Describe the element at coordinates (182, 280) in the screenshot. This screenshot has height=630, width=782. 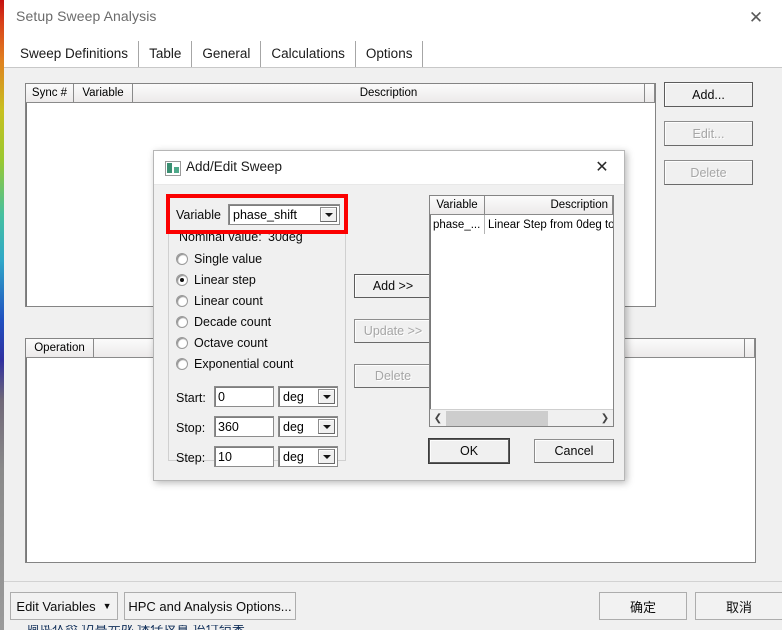
I see `radio-dot-selected` at that location.